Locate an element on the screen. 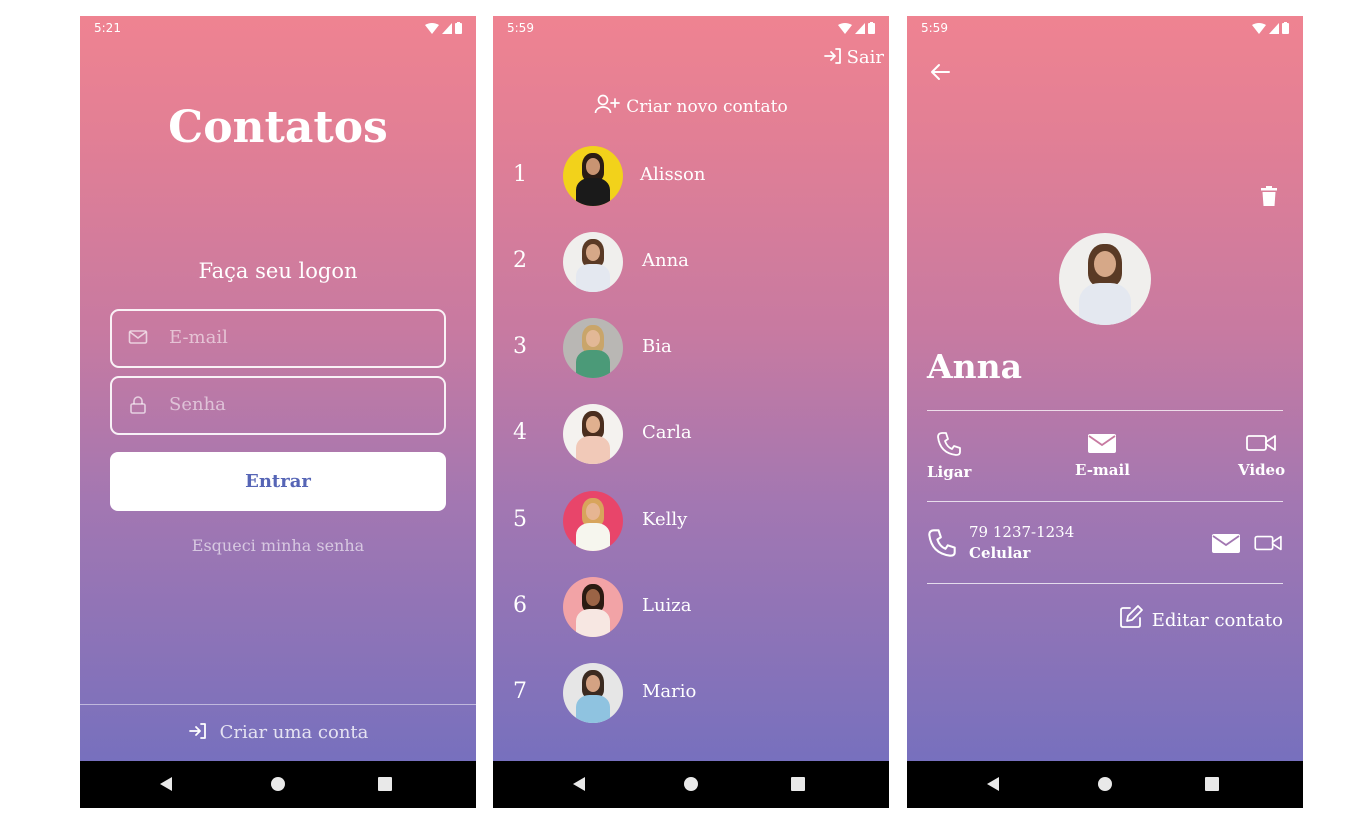 The image size is (1361, 828). status-time: 5:21 is located at coordinates (107, 28).